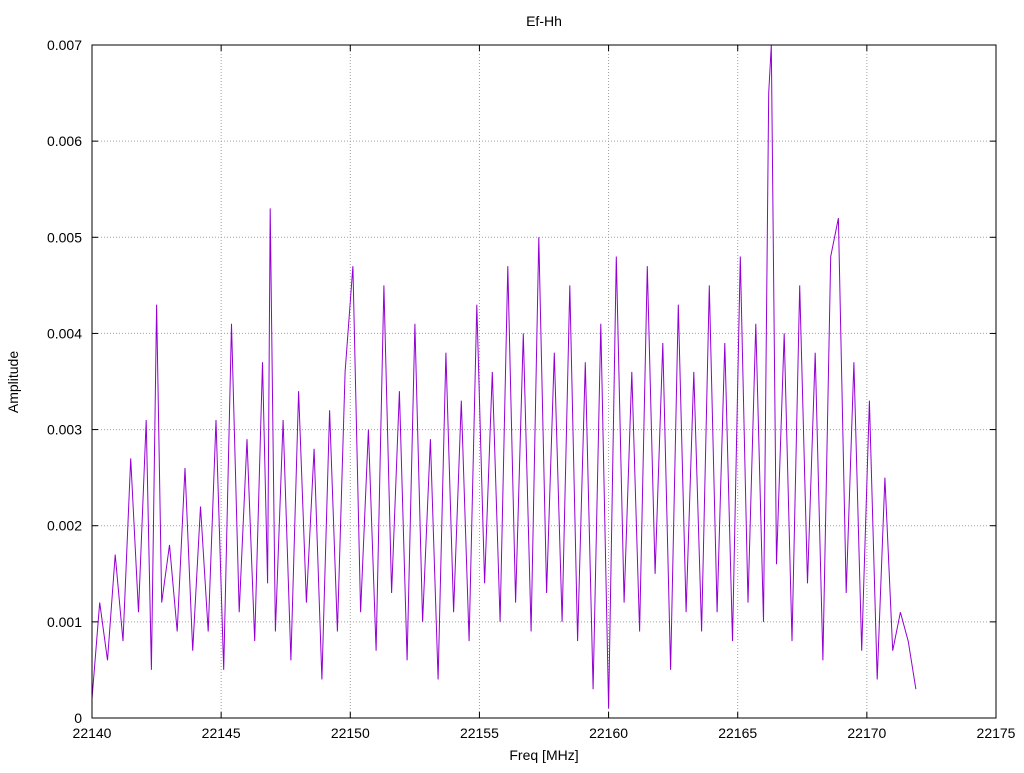  What do you see at coordinates (64, 333) in the screenshot?
I see `y-tick-label: 0.004` at bounding box center [64, 333].